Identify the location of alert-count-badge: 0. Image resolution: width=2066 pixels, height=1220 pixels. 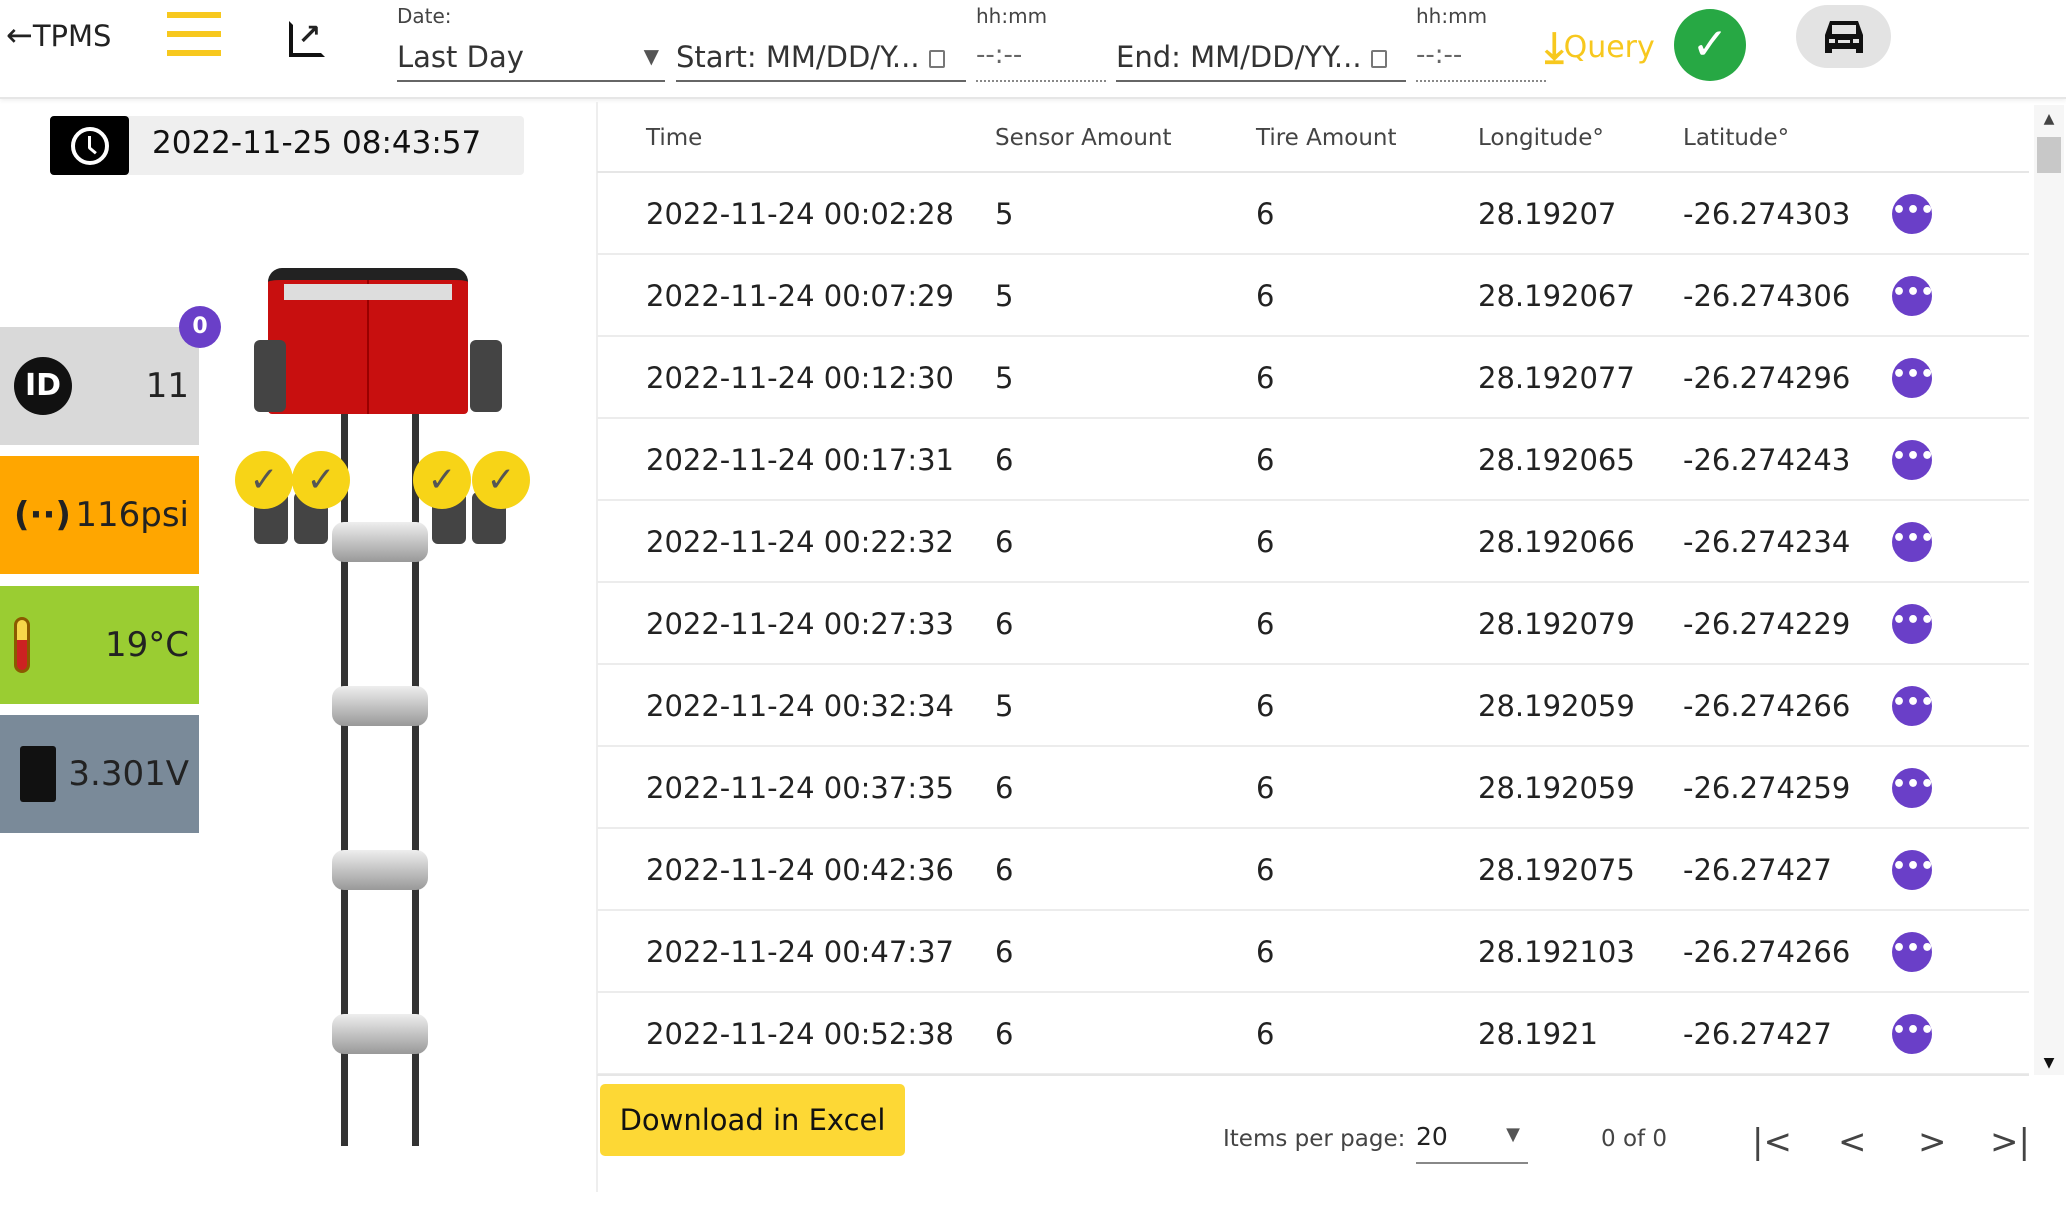
(200, 327).